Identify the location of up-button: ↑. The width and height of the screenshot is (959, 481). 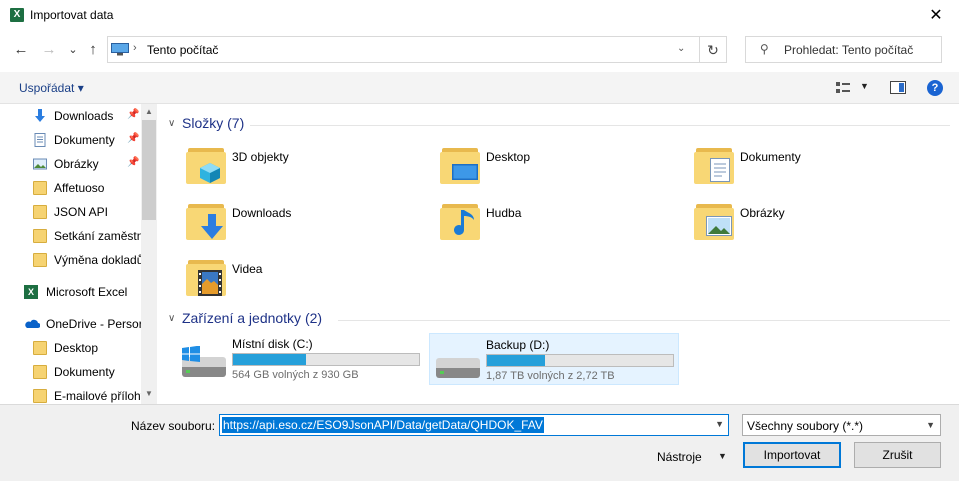
(93, 50).